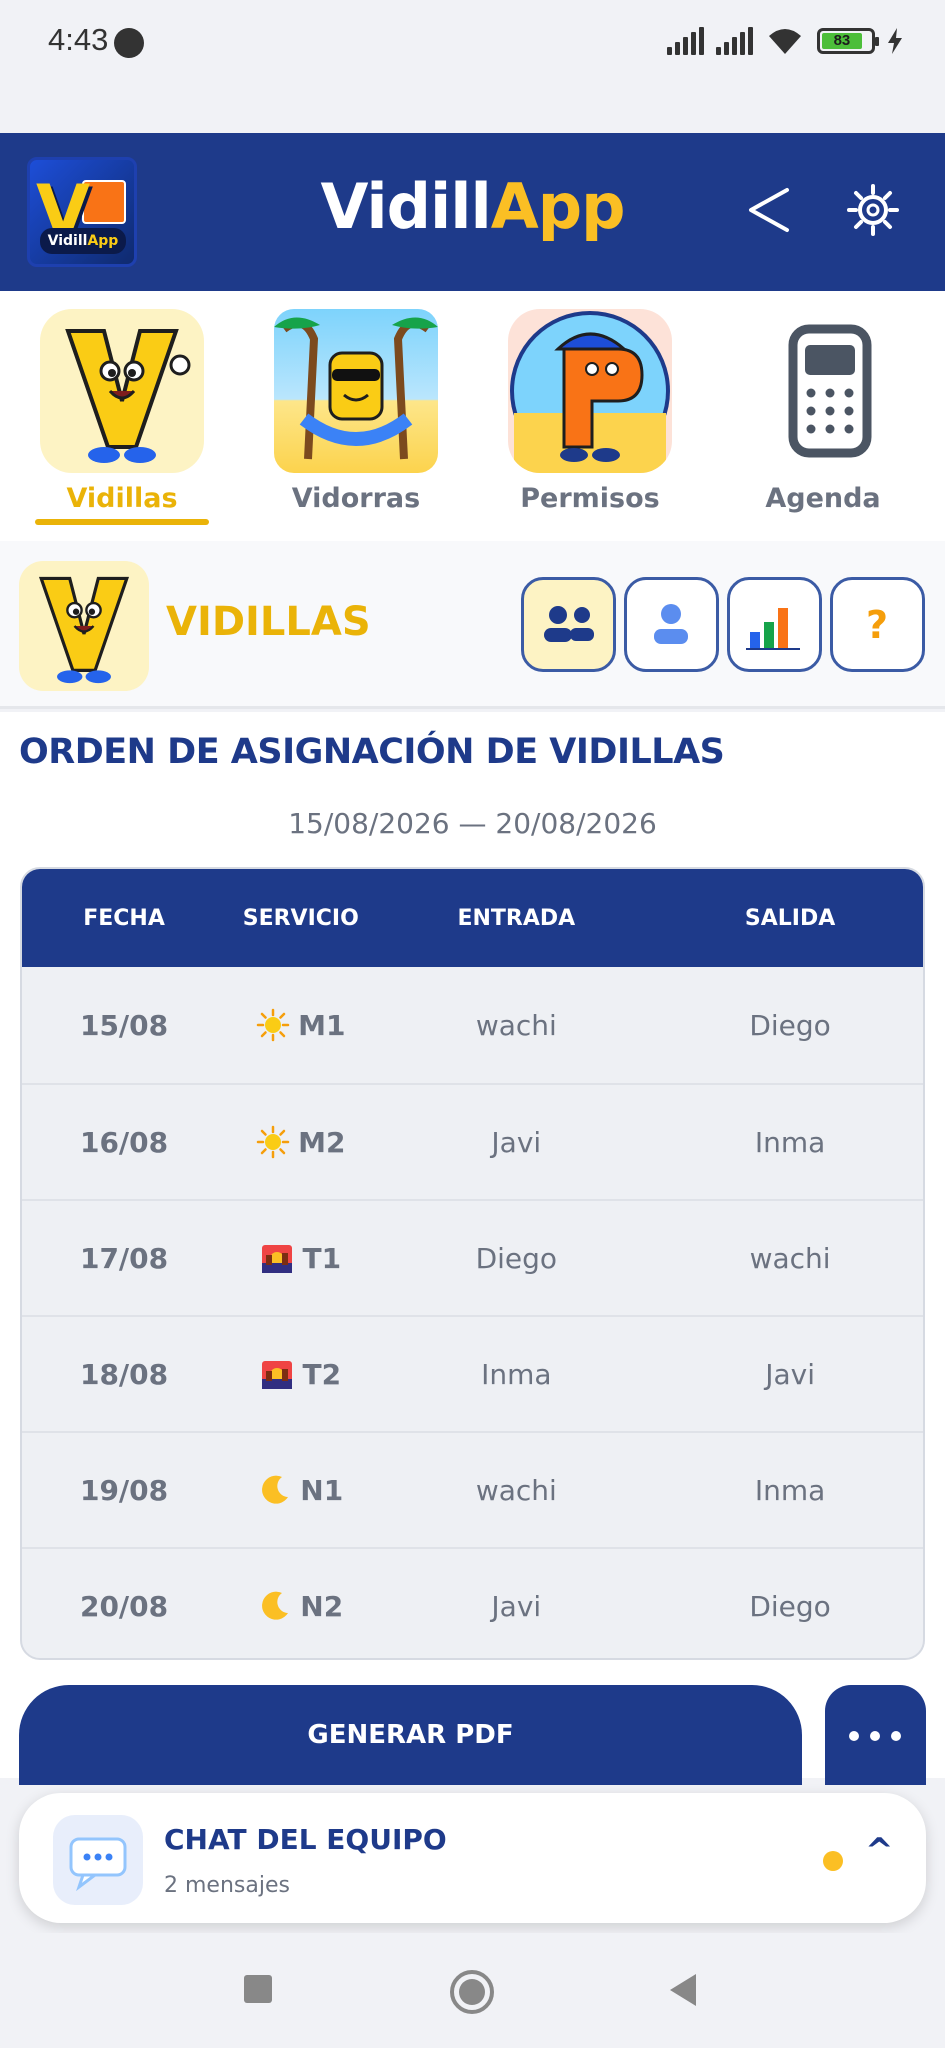 The width and height of the screenshot is (945, 2048). Describe the element at coordinates (833, 1861) in the screenshot. I see `unread-indicator` at that location.